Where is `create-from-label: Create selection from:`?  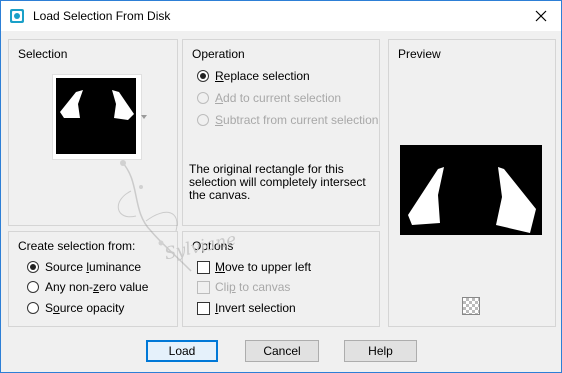 create-from-label: Create selection from: is located at coordinates (77, 246).